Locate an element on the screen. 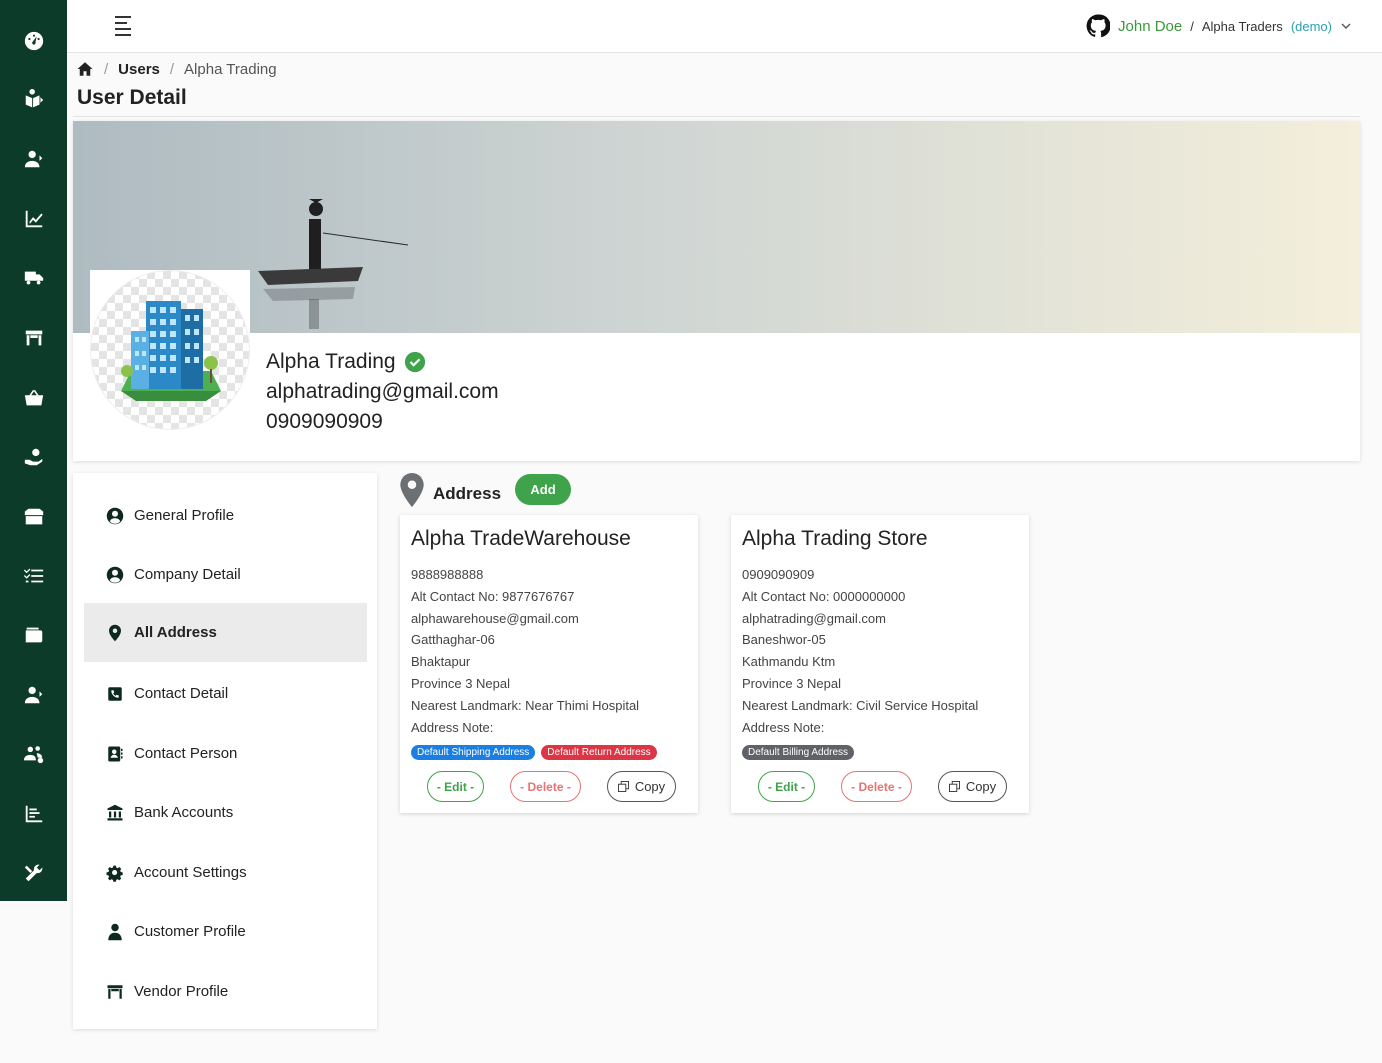  menu-vendor-profile: Vendor Profile is located at coordinates (225, 991).